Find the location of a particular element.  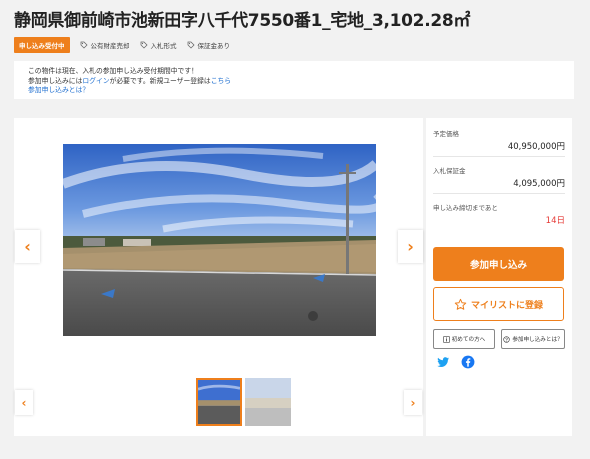

what-is-apply-label: 参加申し込みとは？ is located at coordinates (537, 340).